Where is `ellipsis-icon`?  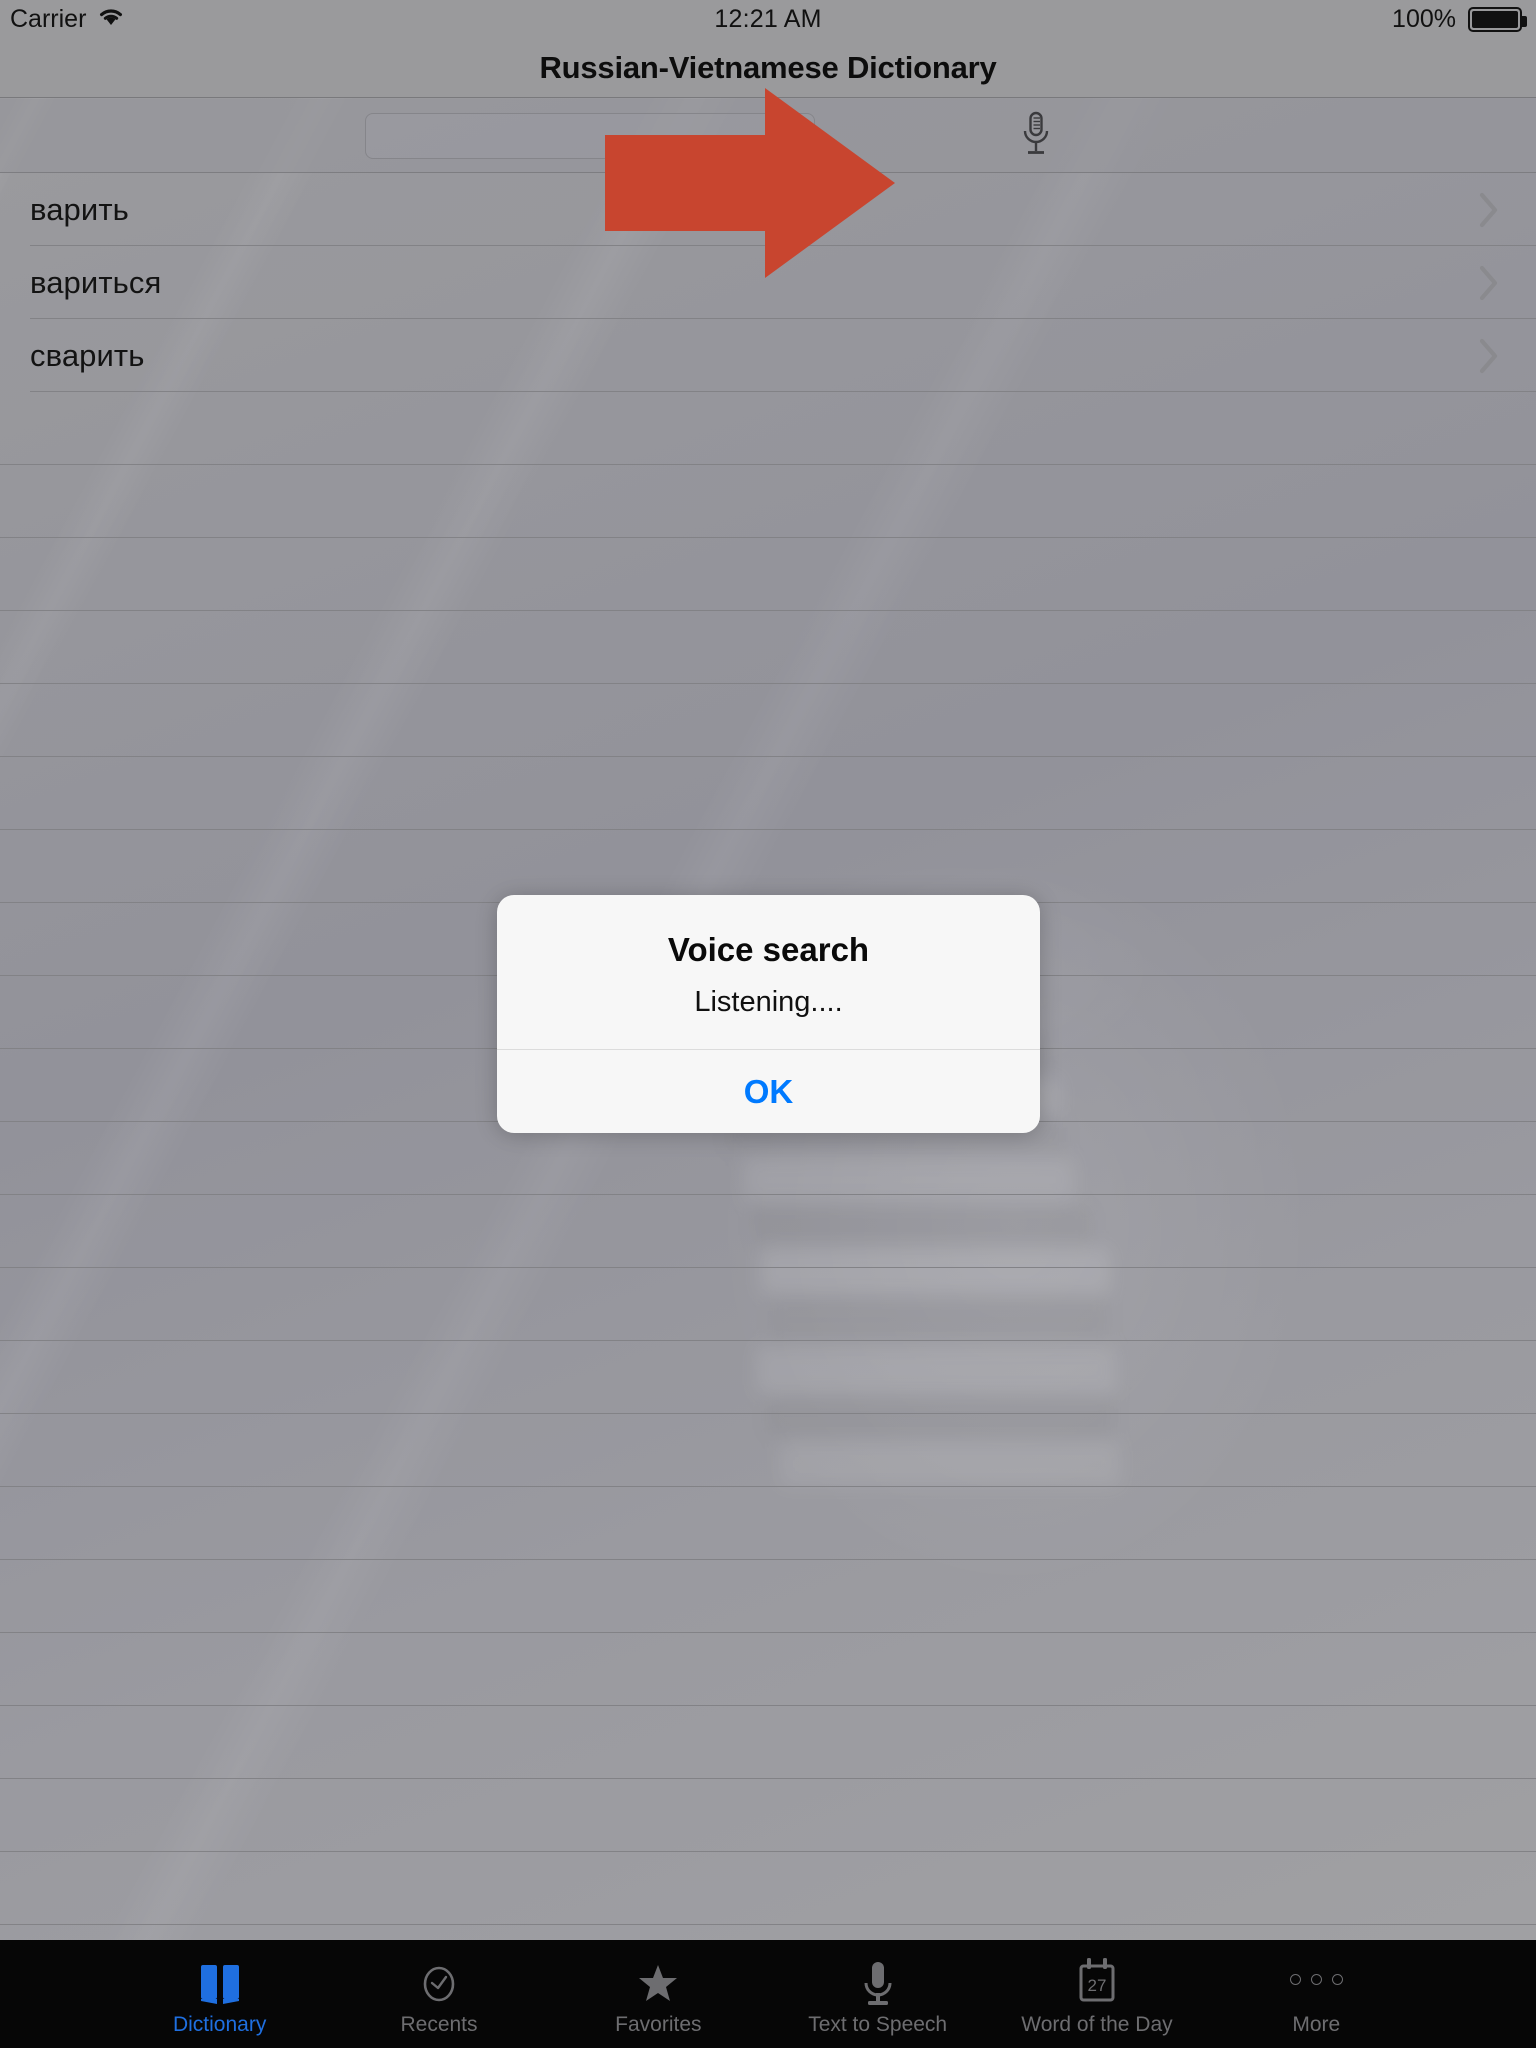 ellipsis-icon is located at coordinates (1316, 1979).